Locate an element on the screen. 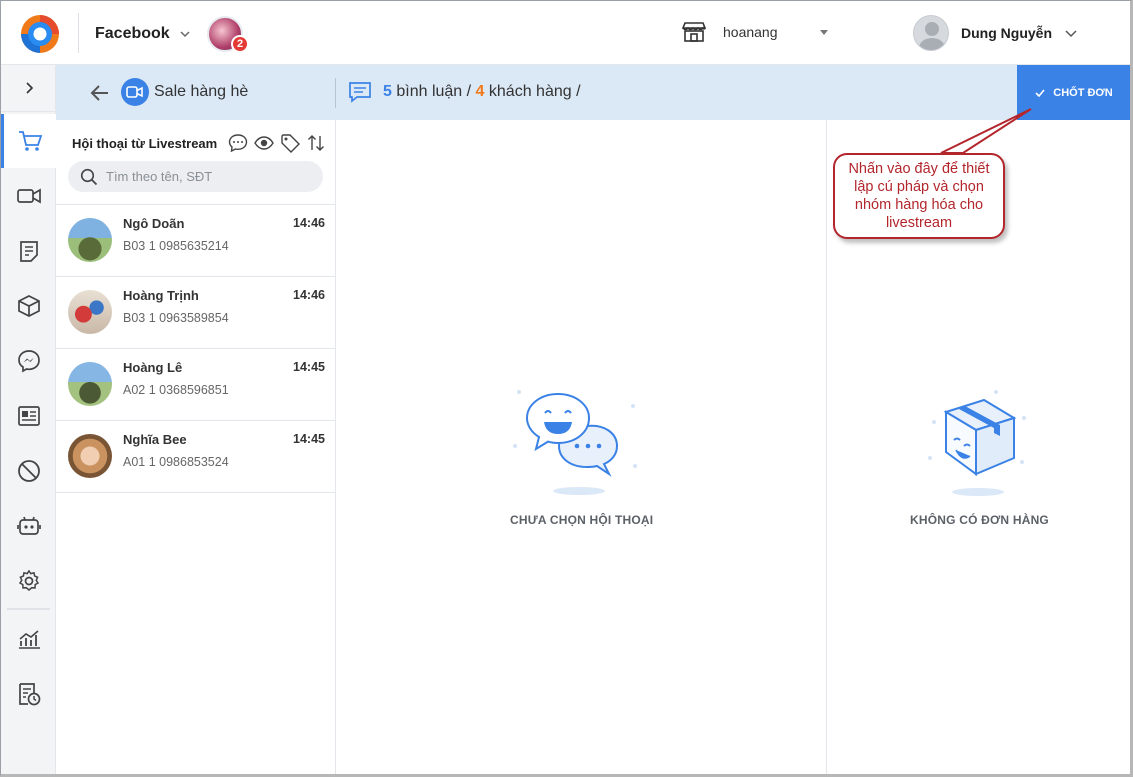 The image size is (1133, 777). conversation-item: Hoàng Trịnh B03 1 0963589854 14:46 is located at coordinates (195, 313).